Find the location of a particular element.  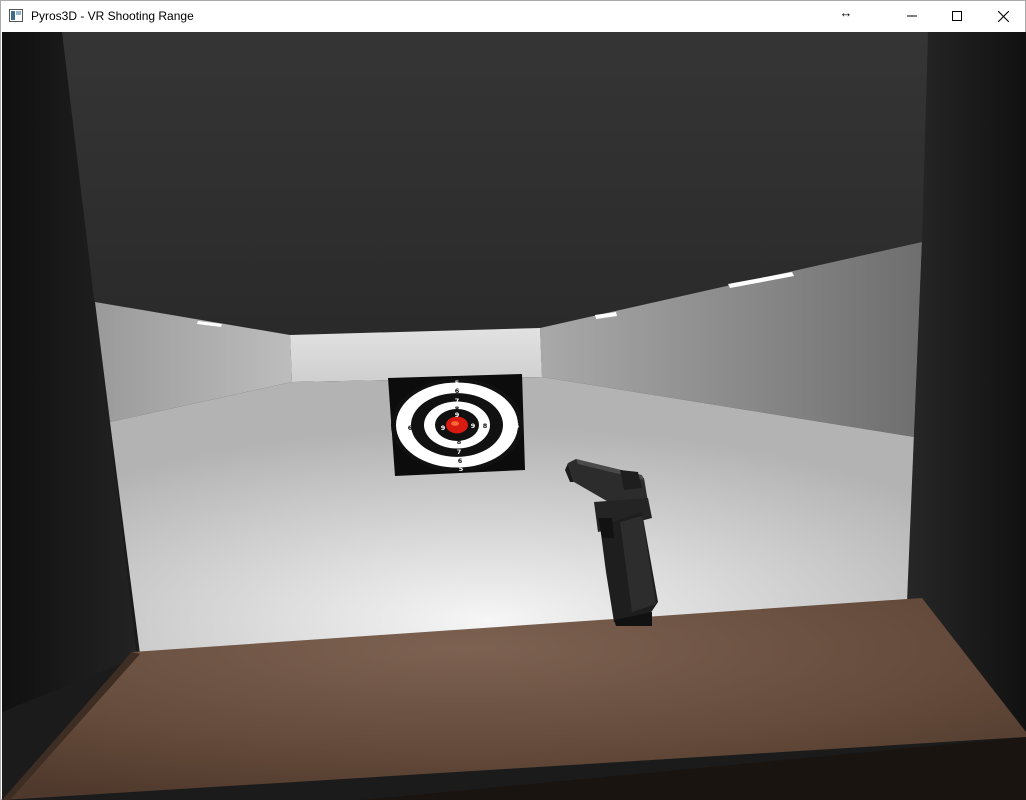

target-label-top-7: 7 is located at coordinates (457, 401).